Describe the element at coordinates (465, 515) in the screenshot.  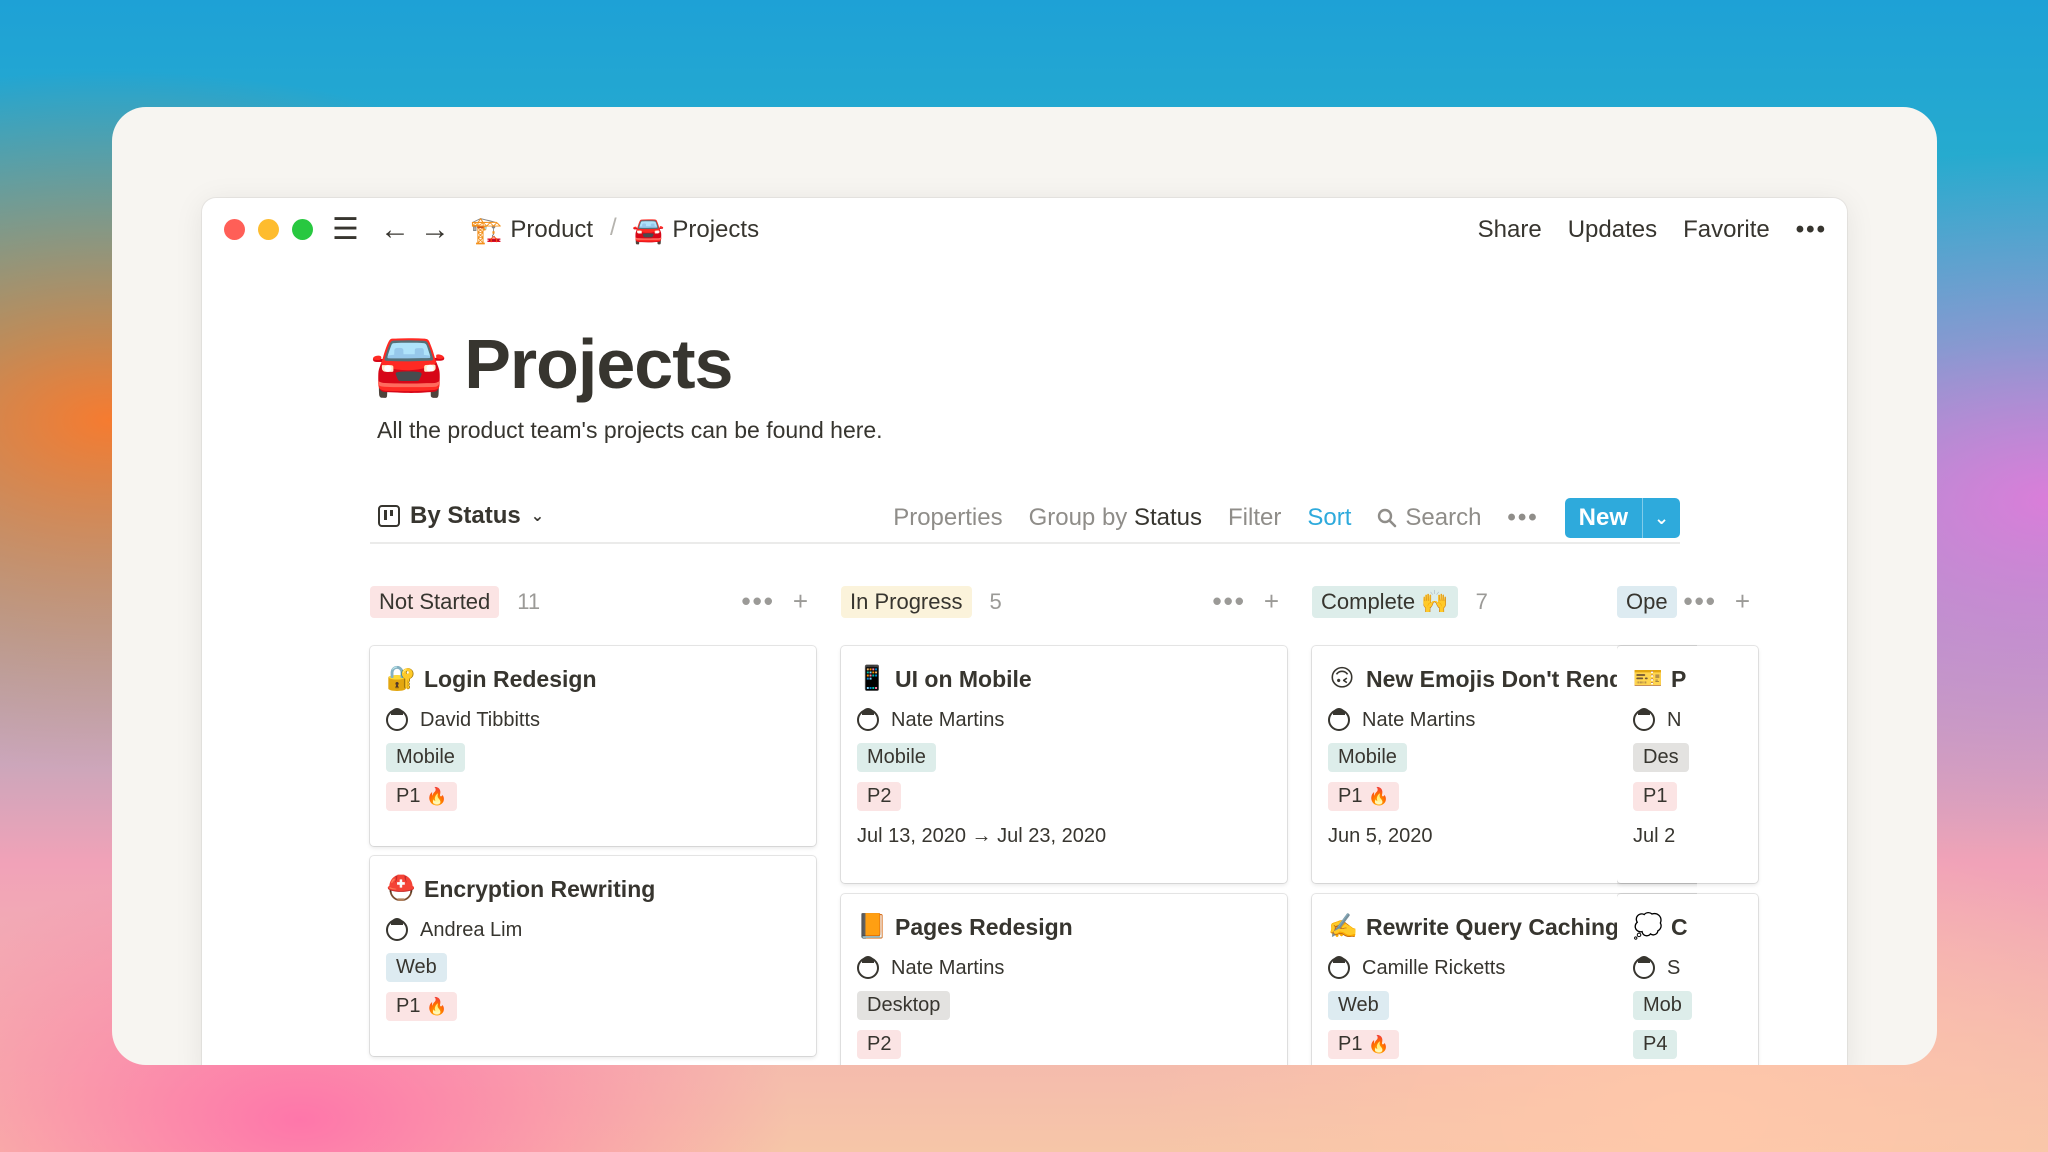
I see `view-label: By Status` at that location.